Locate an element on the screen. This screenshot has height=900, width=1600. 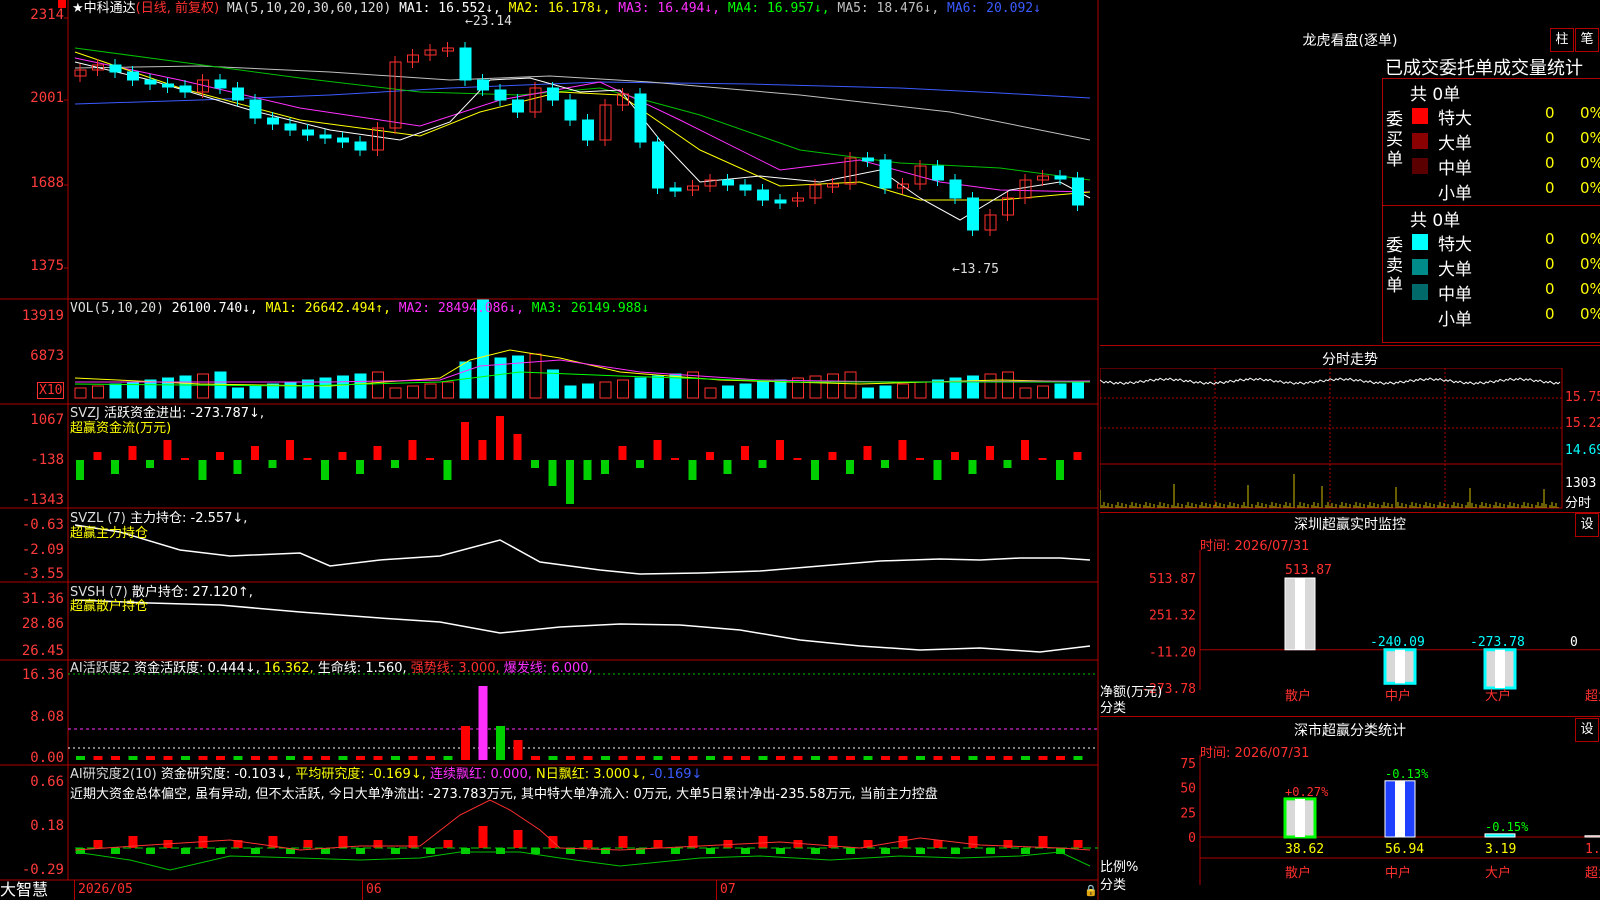
lock-icon: 🔒 is located at coordinates (1091, 890).